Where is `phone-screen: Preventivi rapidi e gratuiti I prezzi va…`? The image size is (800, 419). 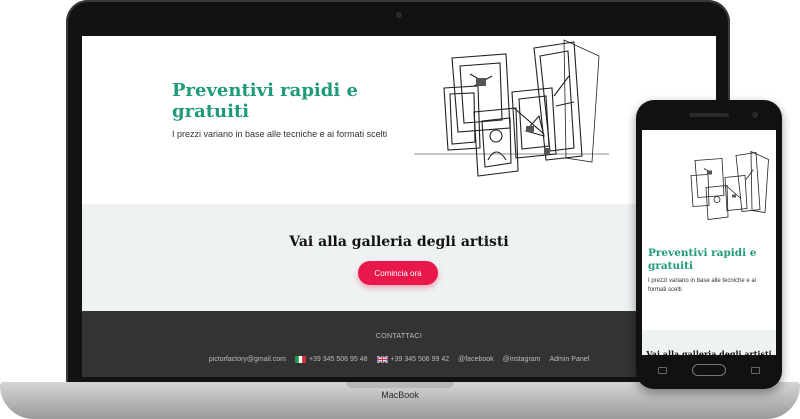
phone-screen: Preventivi rapidi e gratuiti I prezzi va… is located at coordinates (709, 242).